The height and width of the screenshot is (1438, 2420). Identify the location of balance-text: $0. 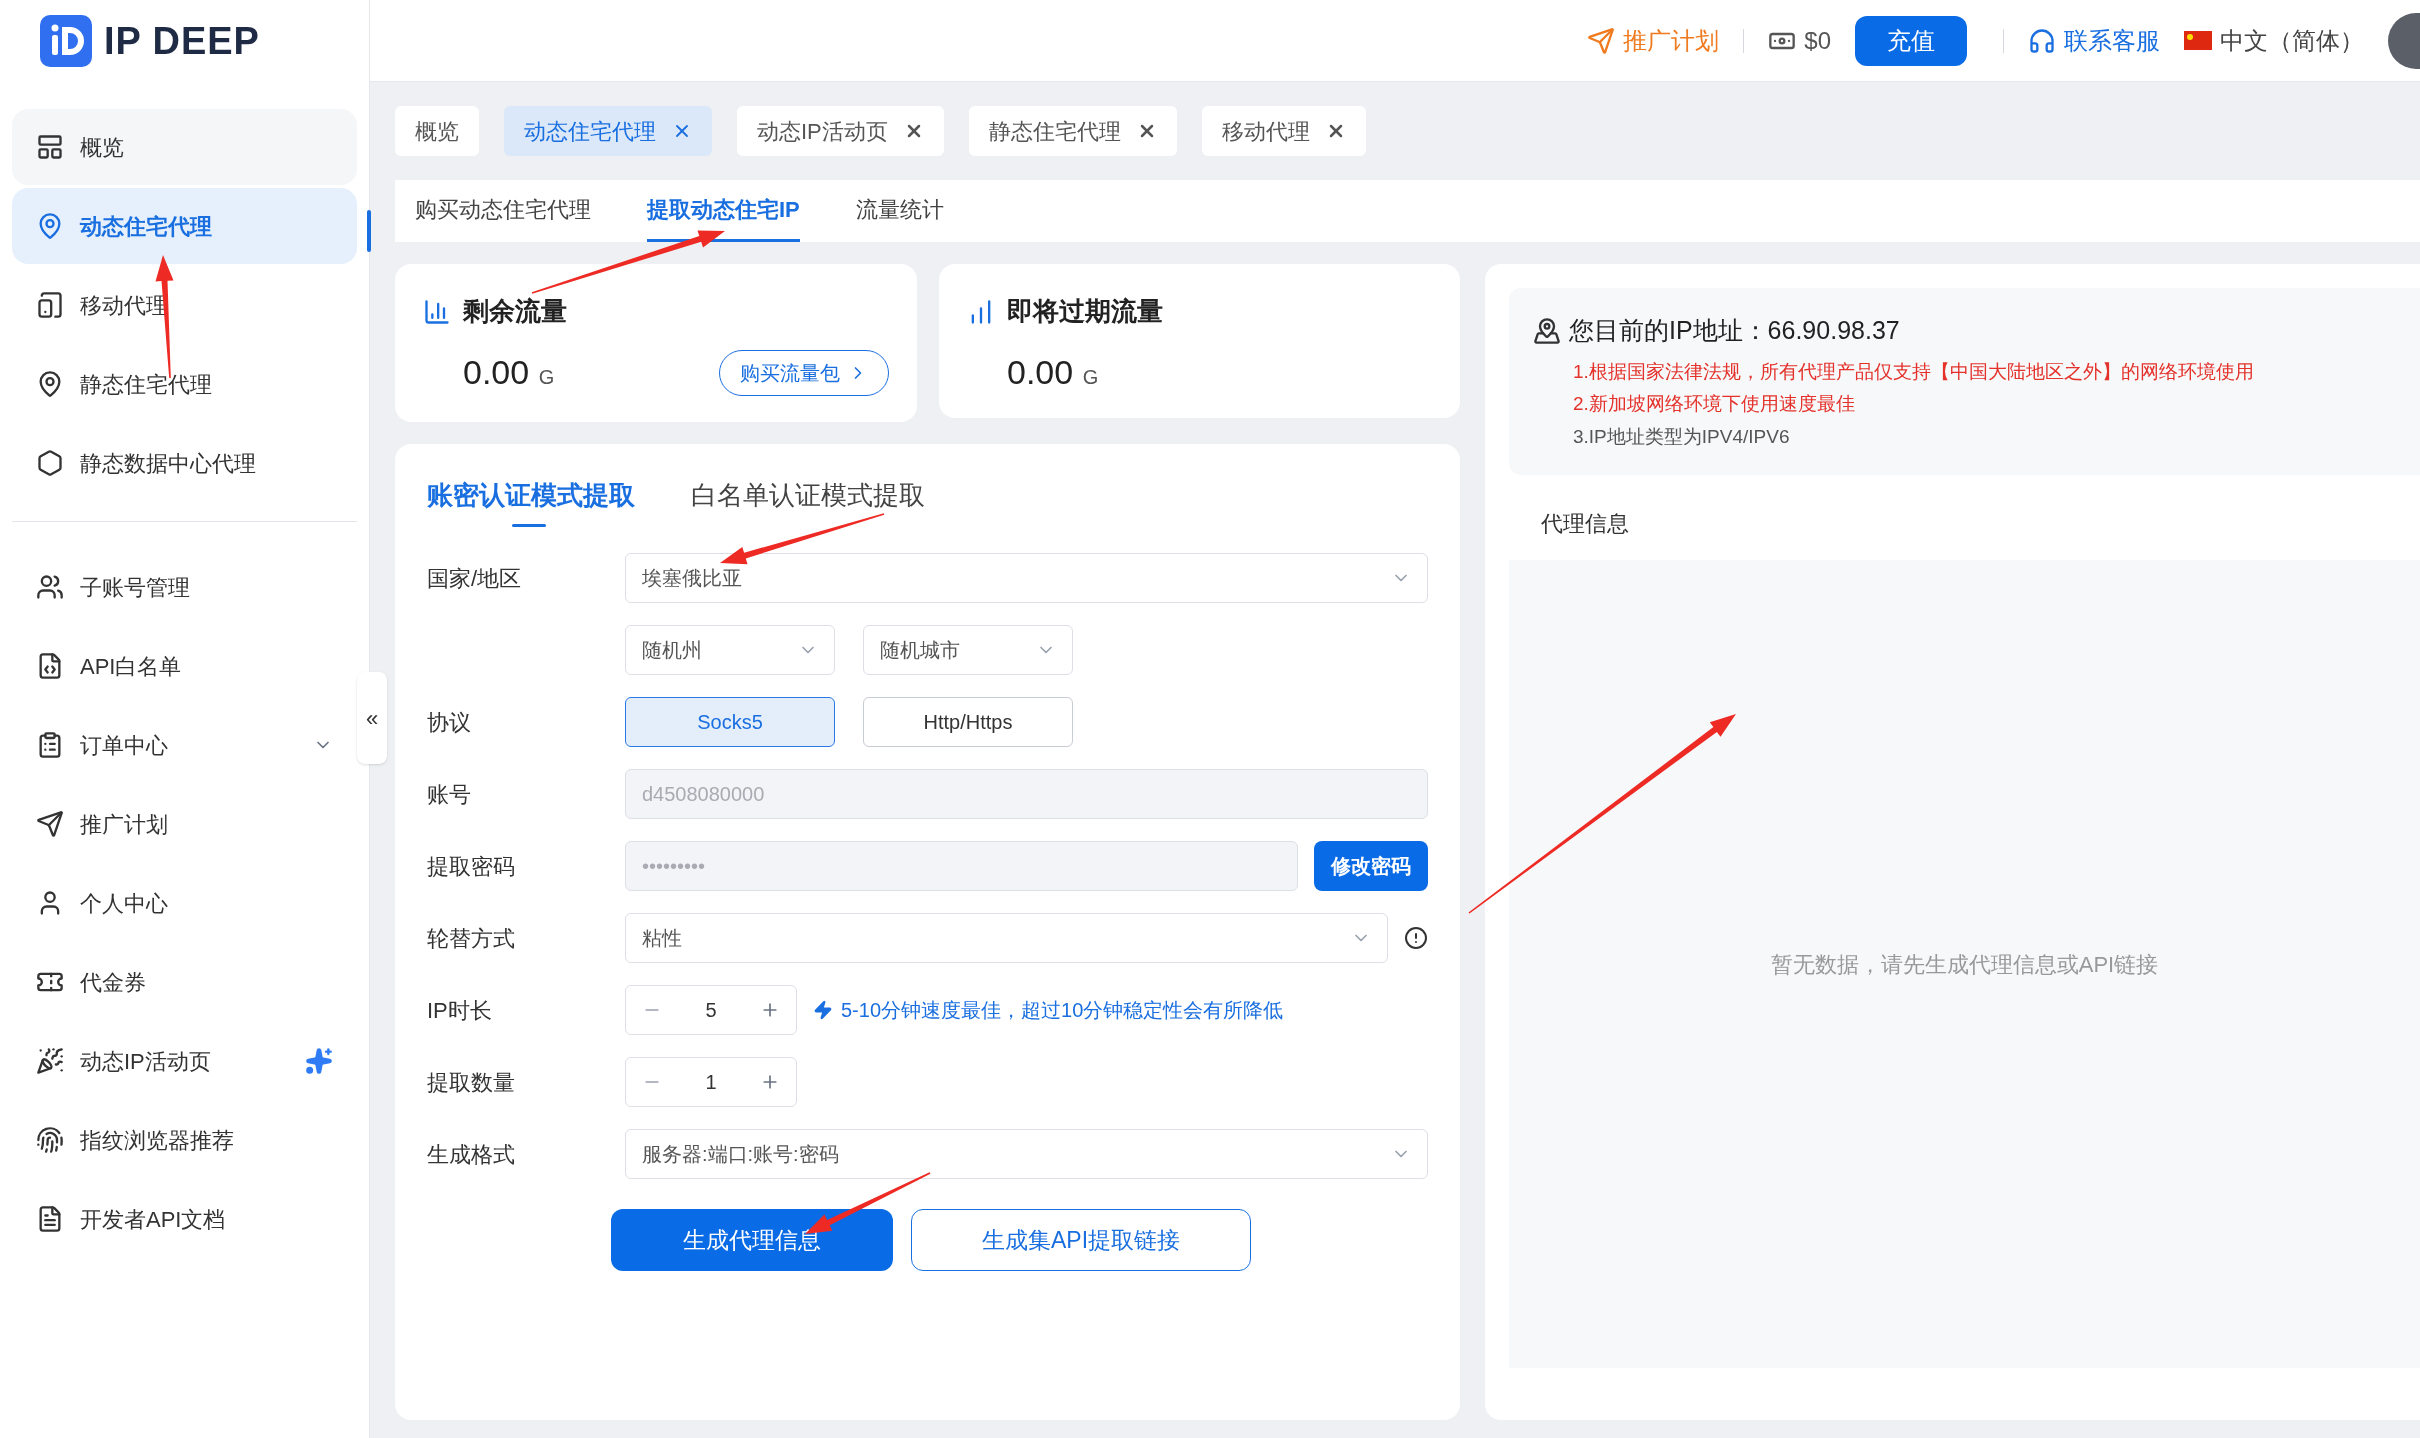
(1799, 40).